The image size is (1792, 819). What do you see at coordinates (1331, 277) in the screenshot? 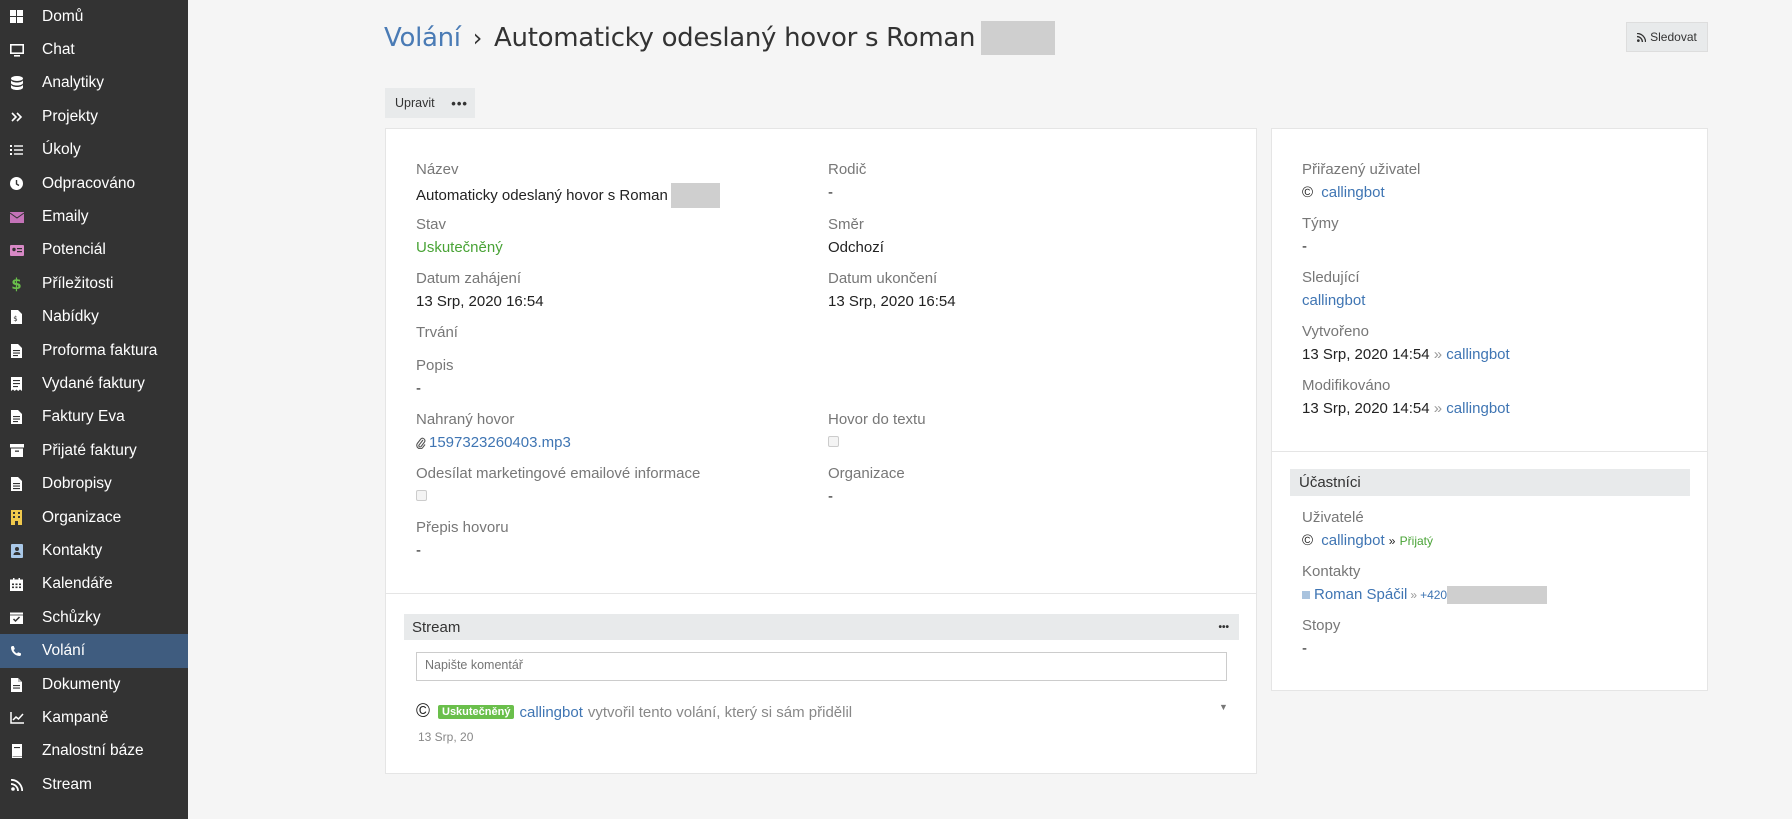
I see `followers-label: Sledující` at bounding box center [1331, 277].